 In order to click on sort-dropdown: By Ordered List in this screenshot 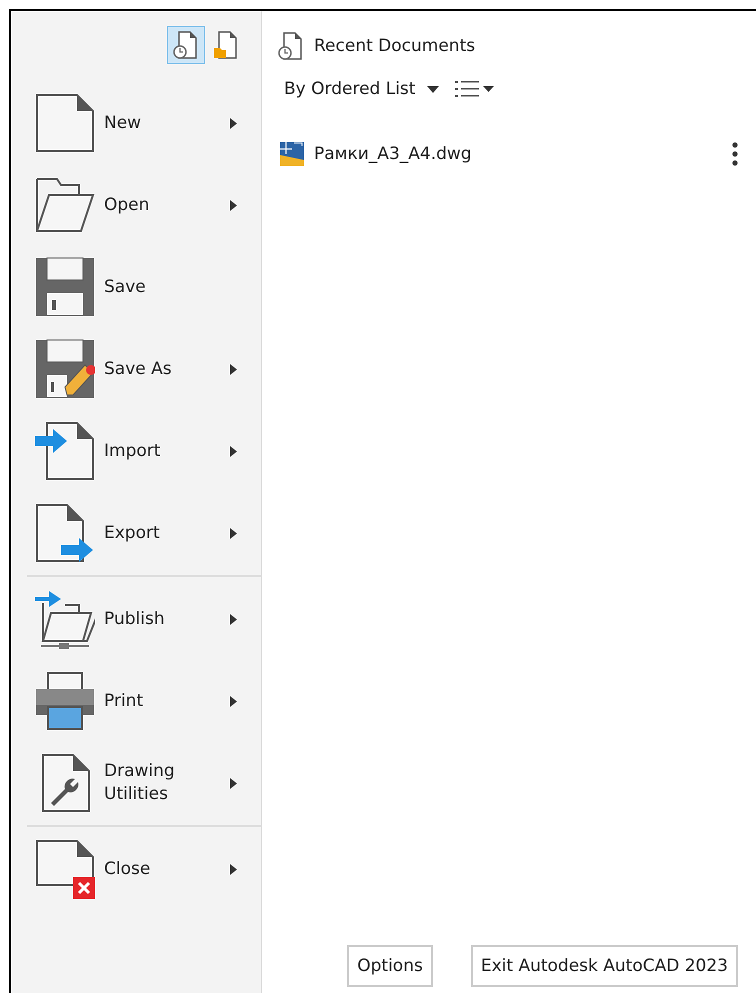, I will do `click(359, 89)`.